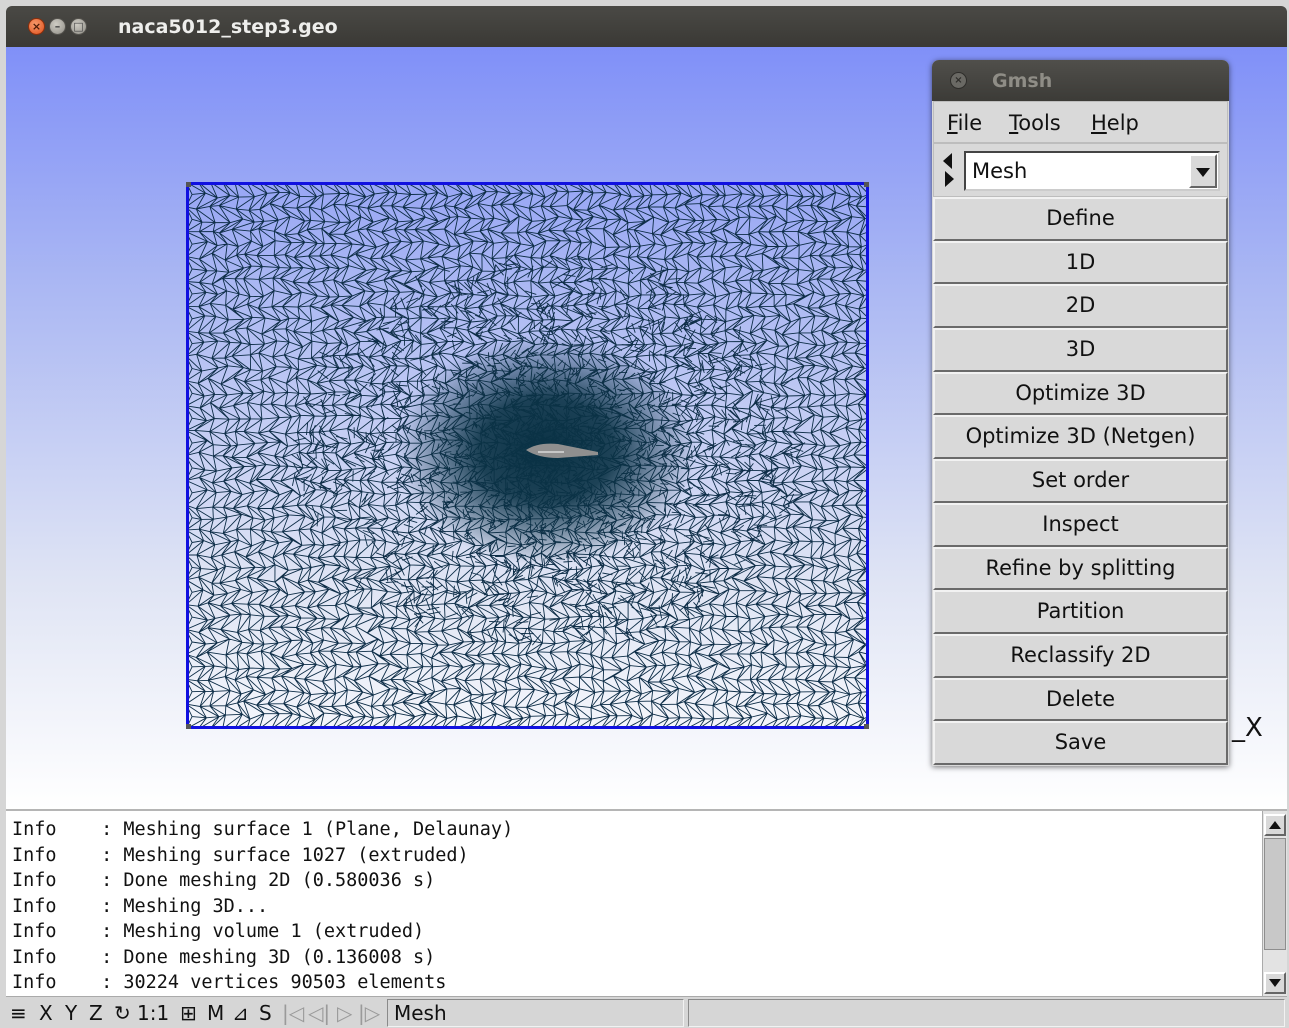 Image resolution: width=1289 pixels, height=1028 pixels. I want to click on define-button: Define, so click(1080, 219).